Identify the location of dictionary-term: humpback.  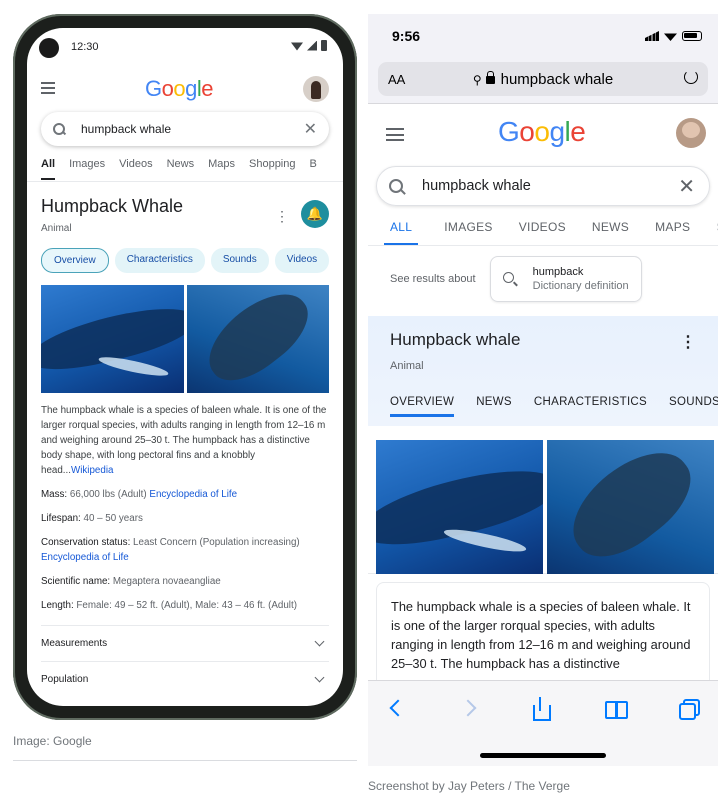
(558, 272).